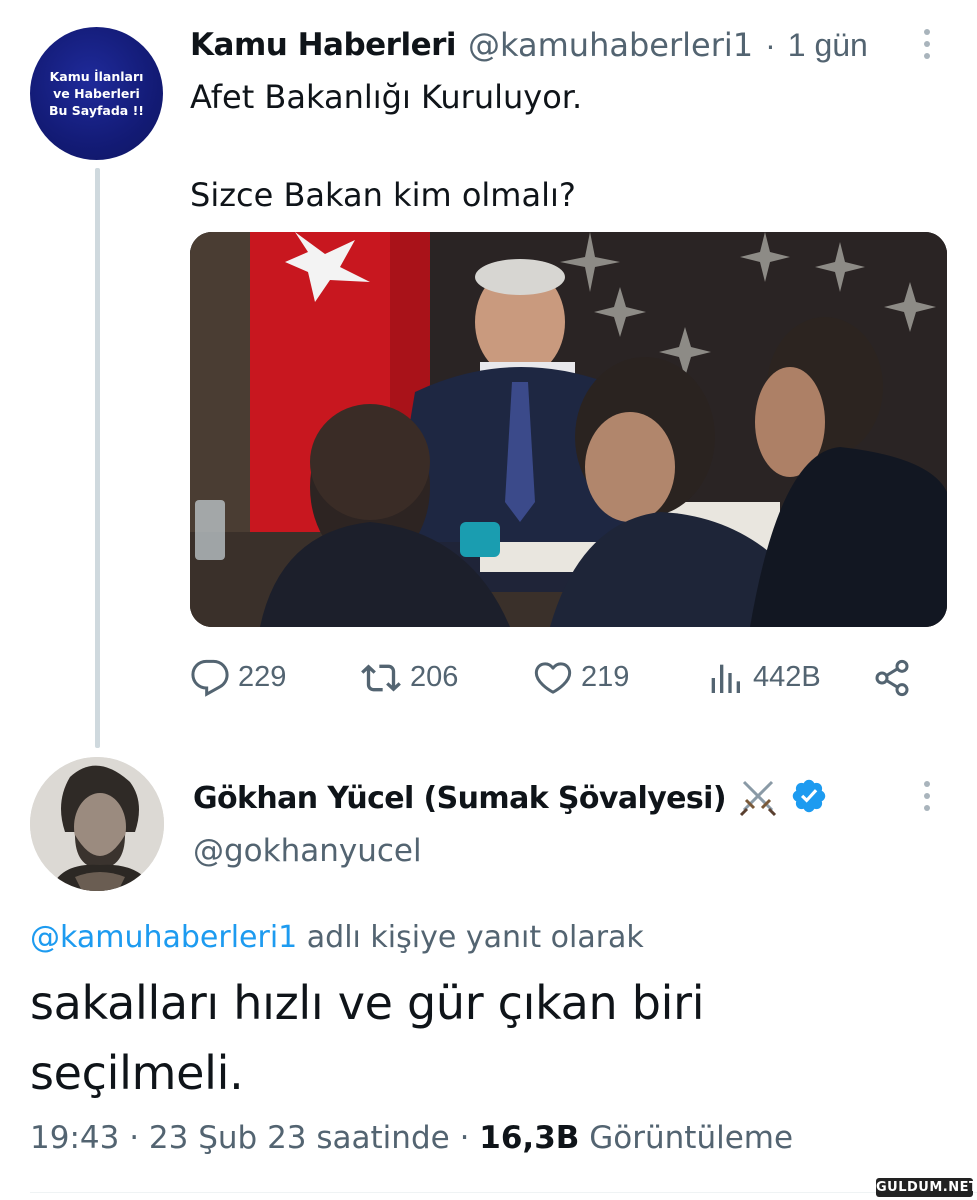 This screenshot has height=1200, width=977. I want to click on tweet1-action-bar: 229 206 219 442B, so click(570, 677).